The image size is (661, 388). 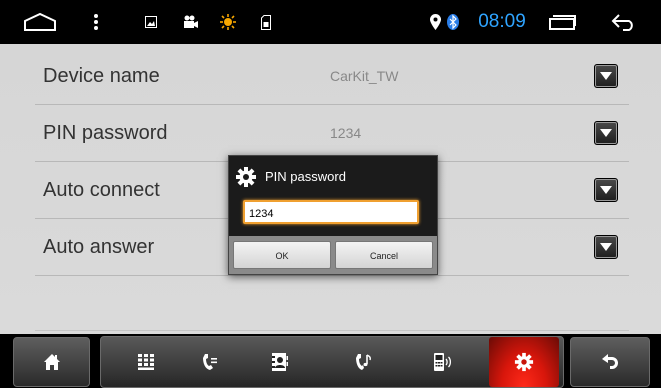 What do you see at coordinates (435, 22) in the screenshot?
I see `location-pin-icon` at bounding box center [435, 22].